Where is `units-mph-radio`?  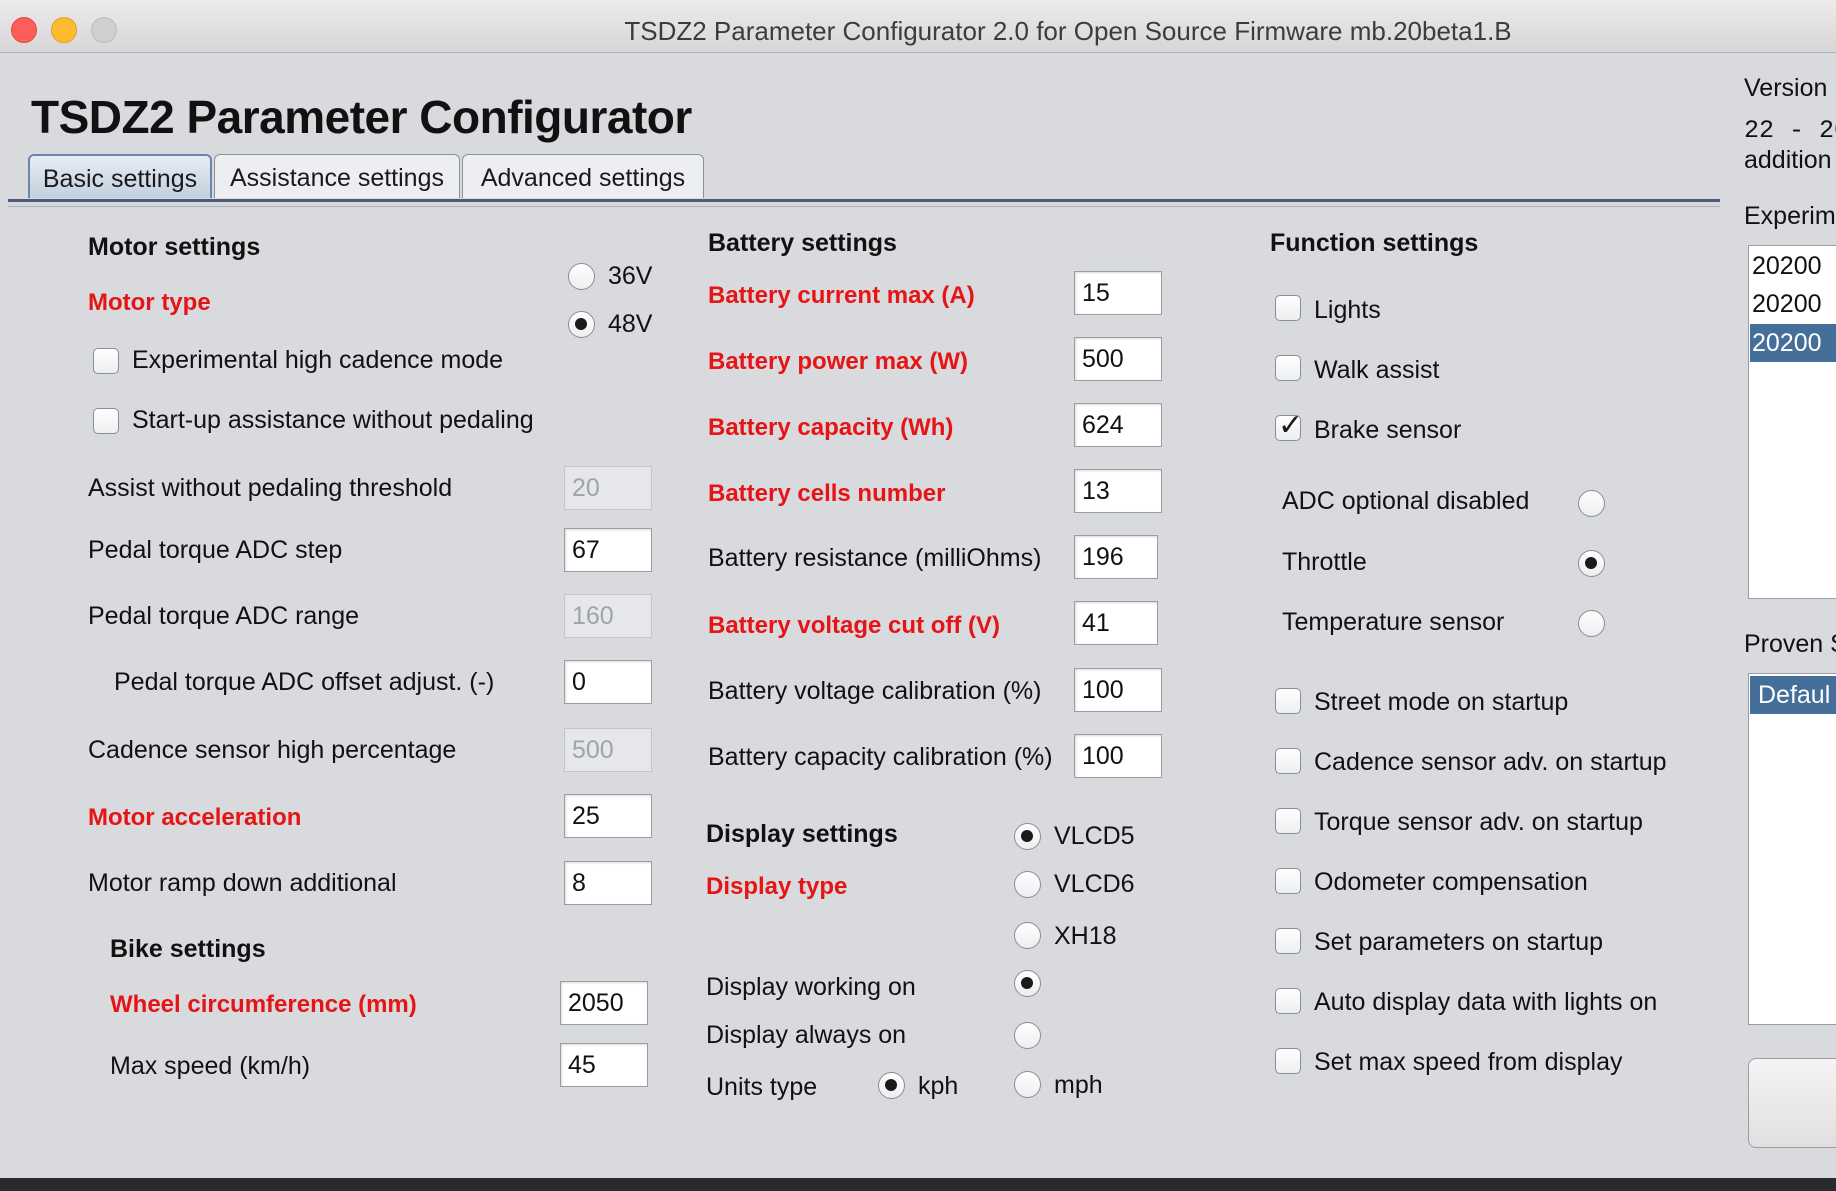 units-mph-radio is located at coordinates (1027, 1084).